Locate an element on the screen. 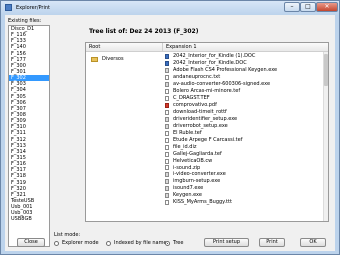 This screenshot has height=255, width=340. maximize-button: □ is located at coordinates (308, 7).